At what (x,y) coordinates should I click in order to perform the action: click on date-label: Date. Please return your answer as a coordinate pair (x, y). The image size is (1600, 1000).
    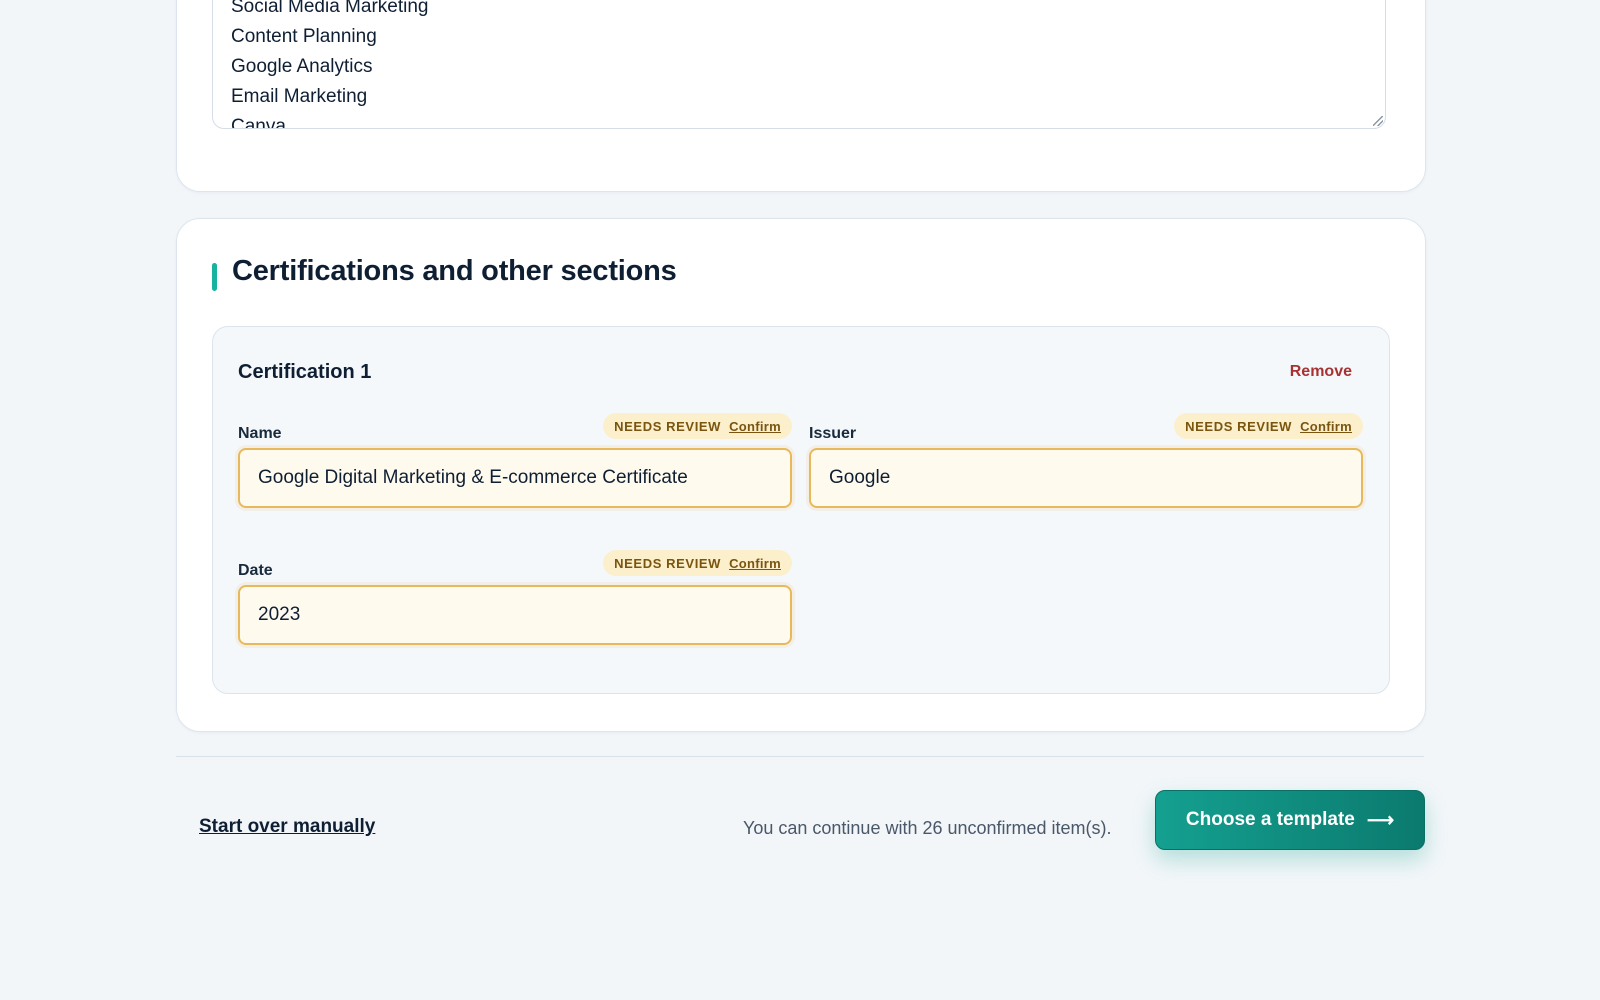
    Looking at the image, I should click on (255, 570).